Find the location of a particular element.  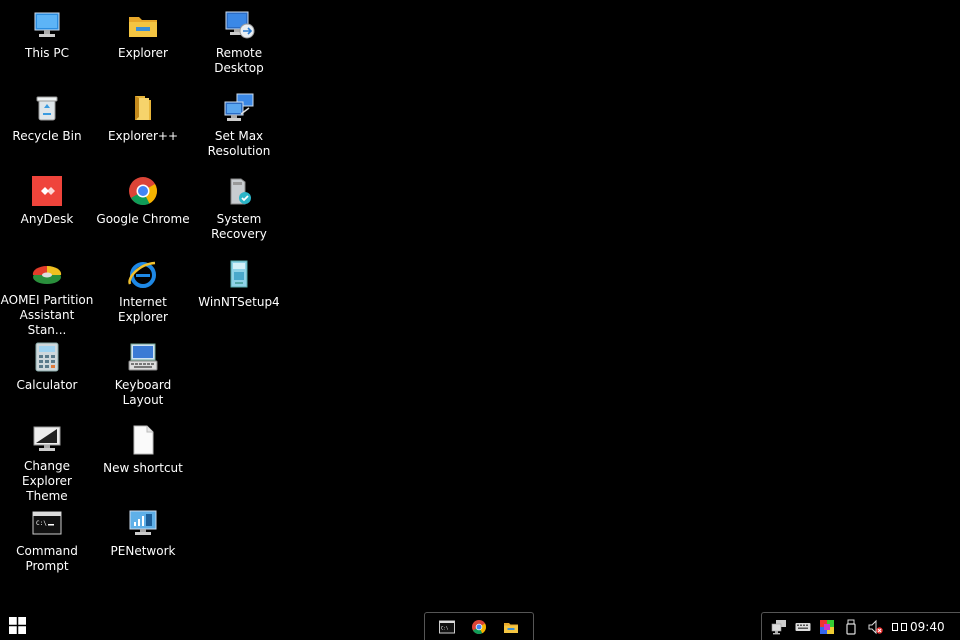

calculator-icon is located at coordinates (47, 357).